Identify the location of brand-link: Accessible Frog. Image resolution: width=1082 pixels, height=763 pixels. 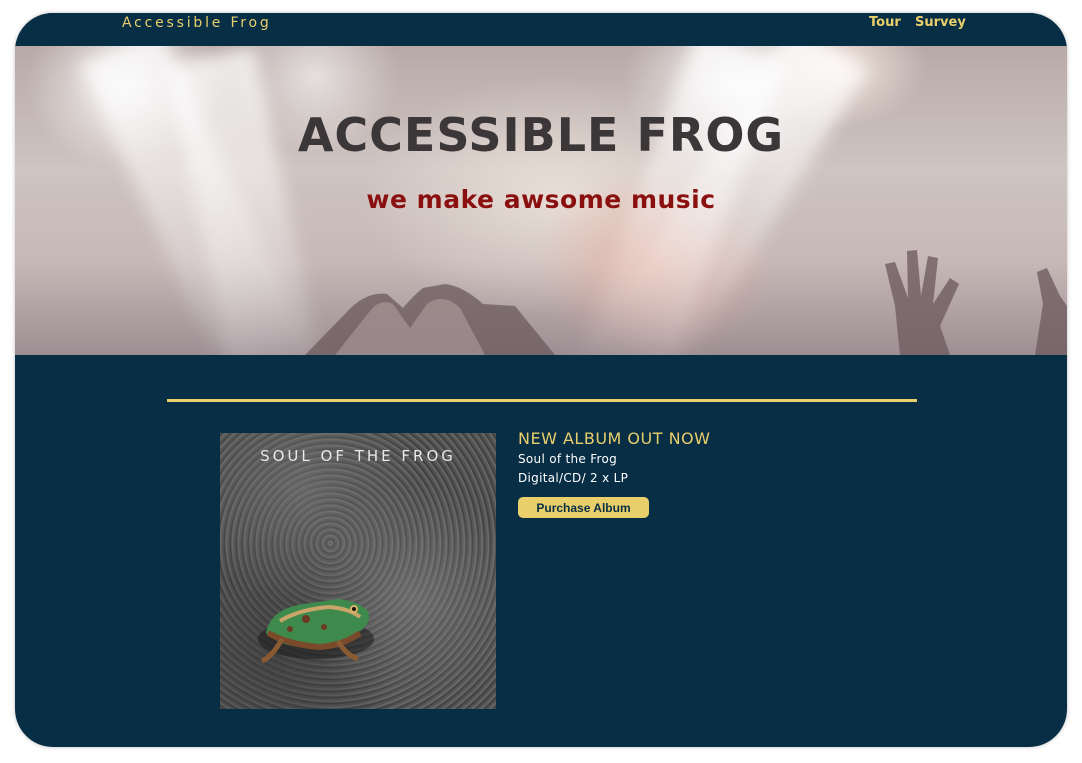
(197, 23).